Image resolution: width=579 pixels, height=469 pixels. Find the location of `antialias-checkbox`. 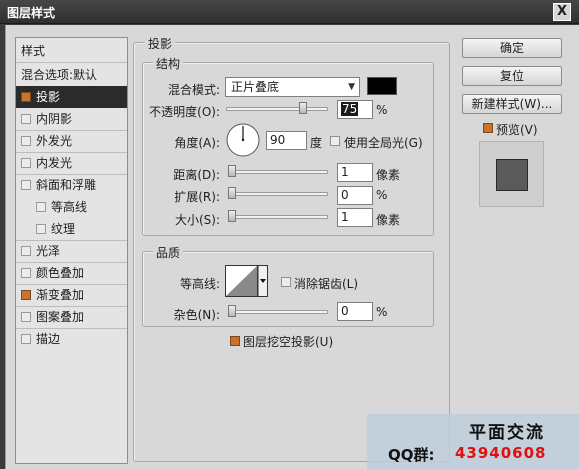

antialias-checkbox is located at coordinates (286, 282).